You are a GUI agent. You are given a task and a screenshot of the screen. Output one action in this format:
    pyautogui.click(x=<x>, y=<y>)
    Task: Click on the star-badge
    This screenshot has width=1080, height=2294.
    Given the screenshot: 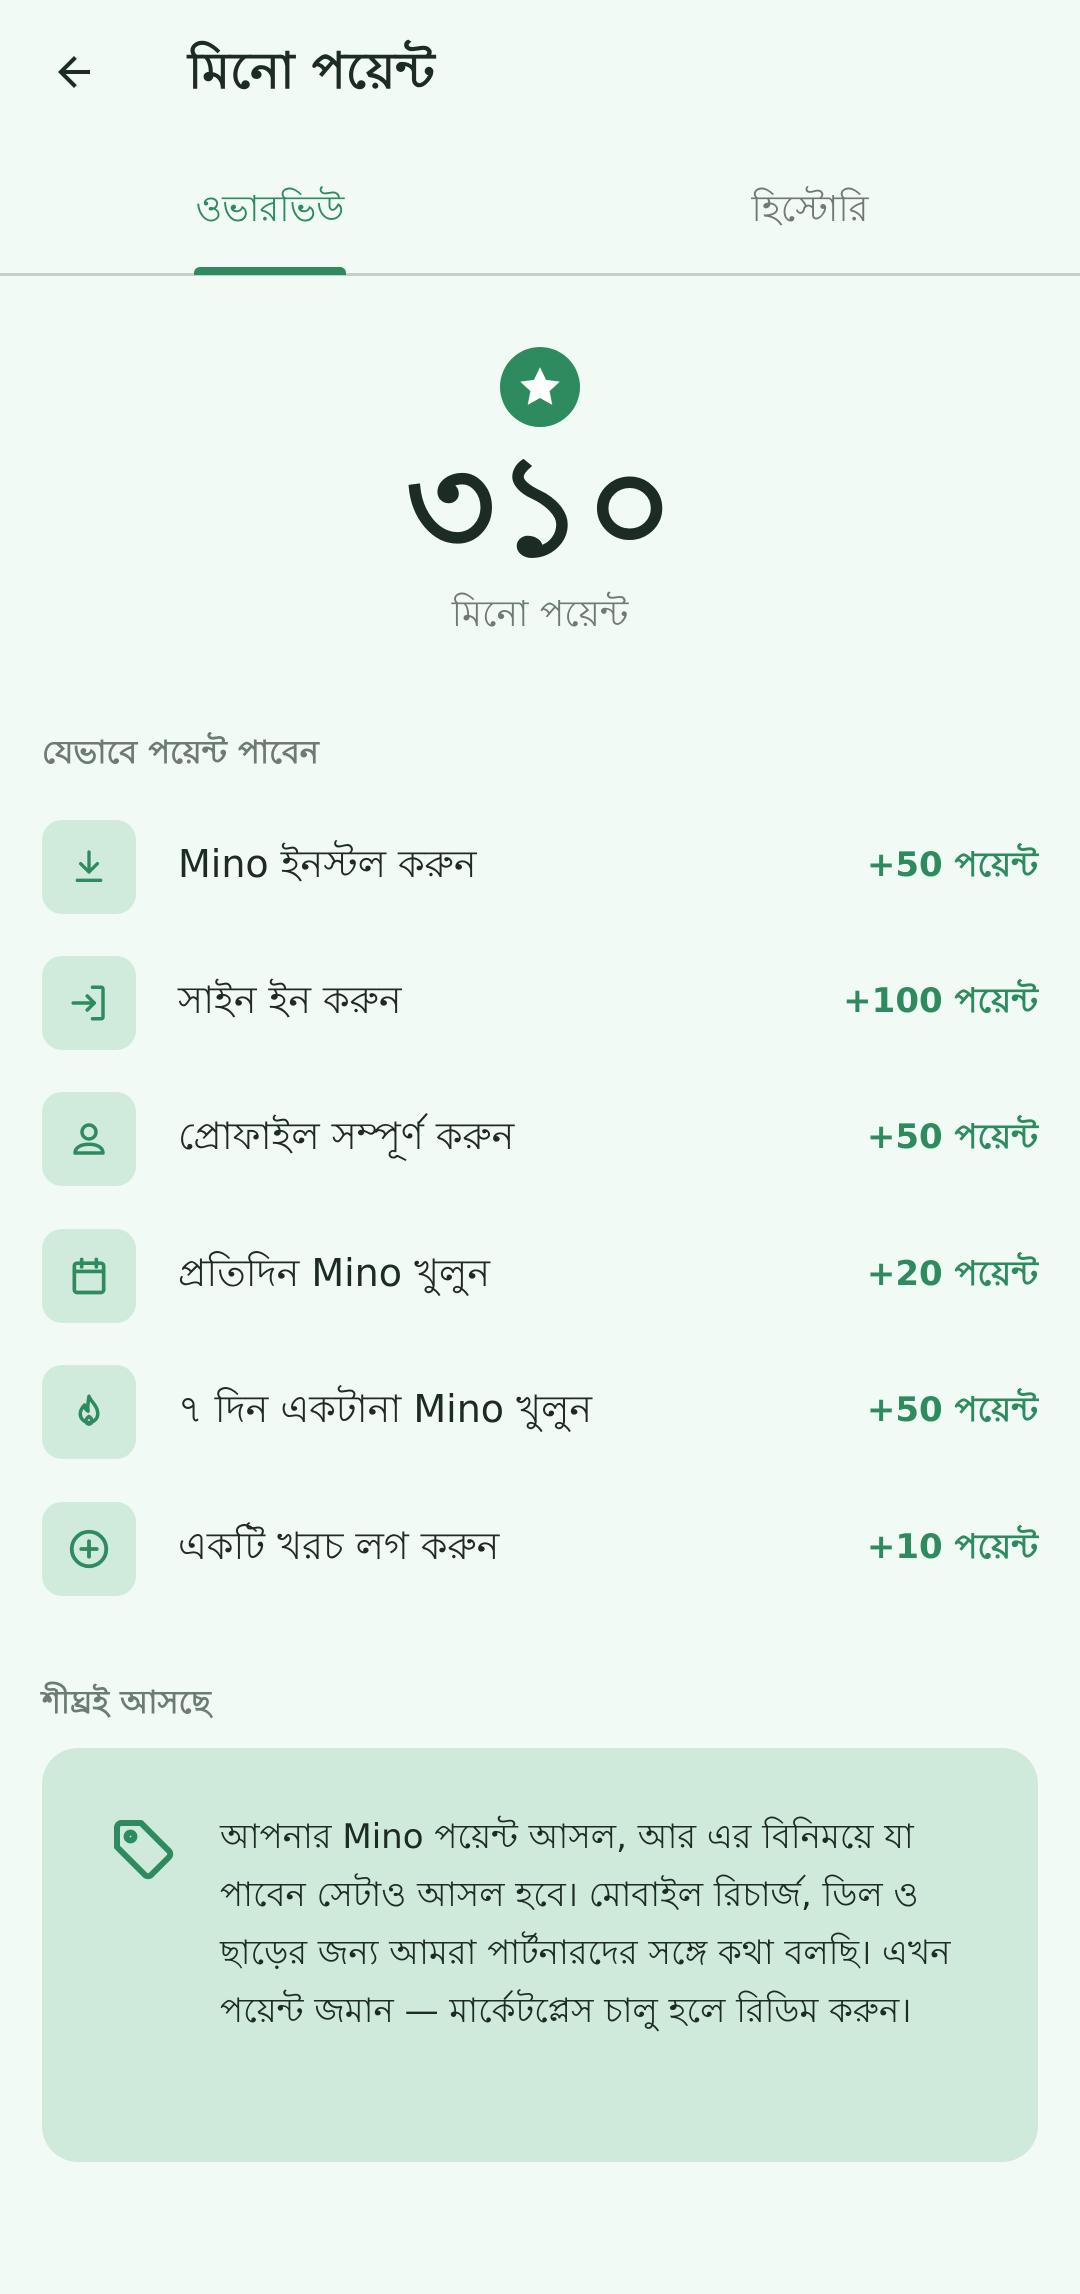 What is the action you would take?
    pyautogui.click(x=540, y=387)
    